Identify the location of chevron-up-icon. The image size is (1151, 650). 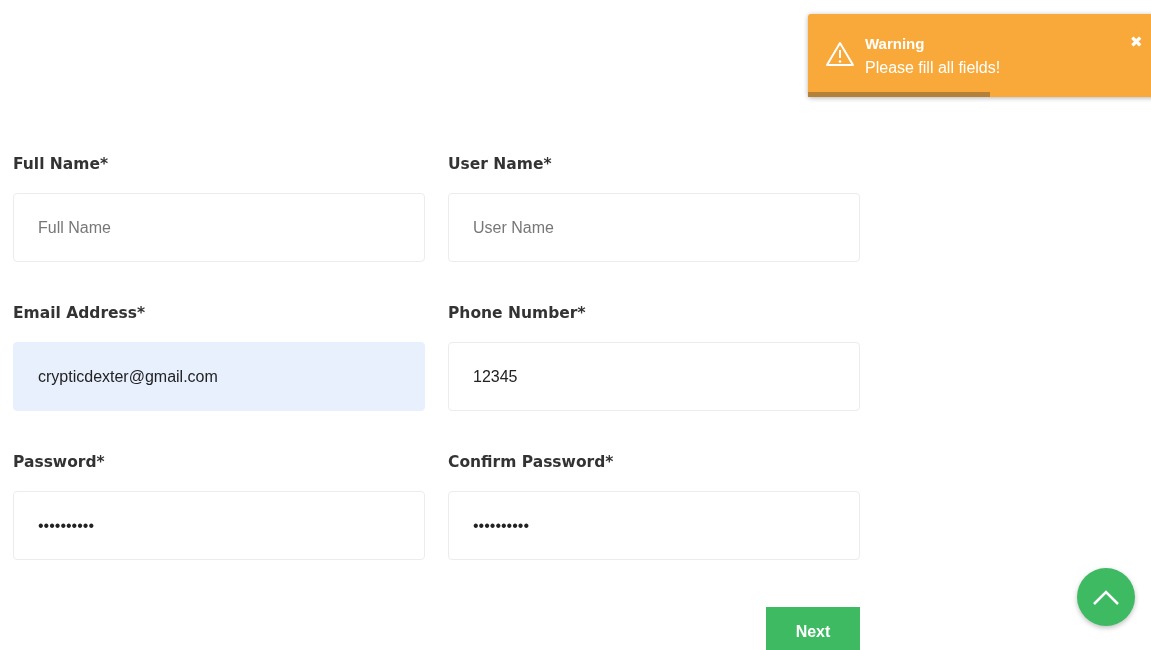
(1106, 597).